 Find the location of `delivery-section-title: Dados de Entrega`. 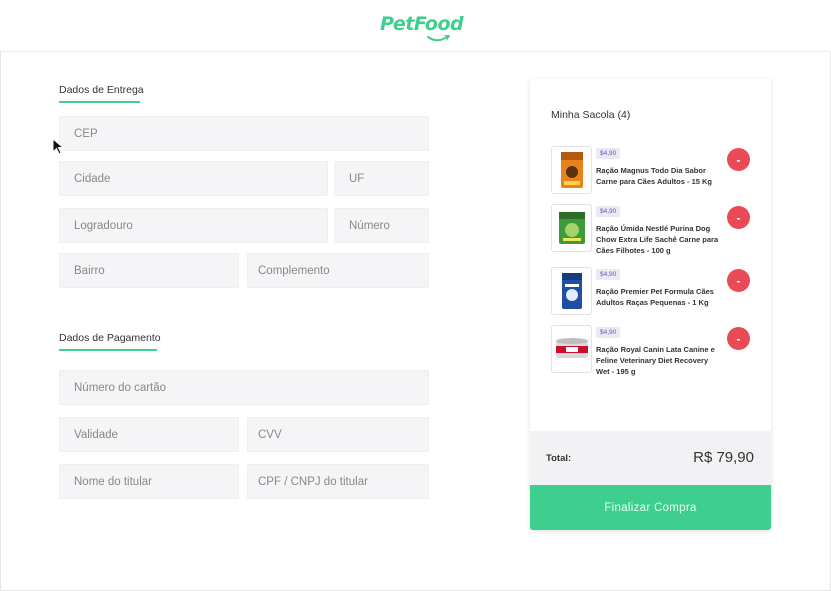

delivery-section-title: Dados de Entrega is located at coordinates (101, 90).